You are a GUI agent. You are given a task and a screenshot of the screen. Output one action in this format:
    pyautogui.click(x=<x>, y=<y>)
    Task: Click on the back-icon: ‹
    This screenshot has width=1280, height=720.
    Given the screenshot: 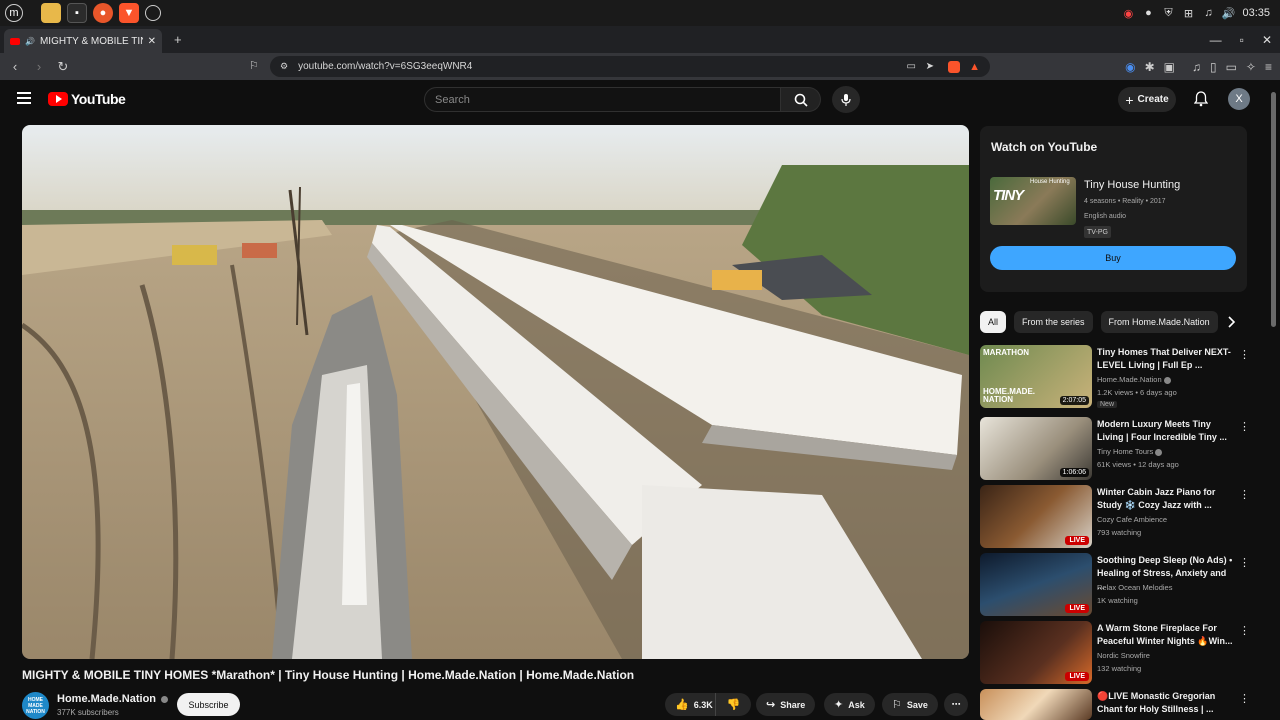 What is the action you would take?
    pyautogui.click(x=15, y=67)
    